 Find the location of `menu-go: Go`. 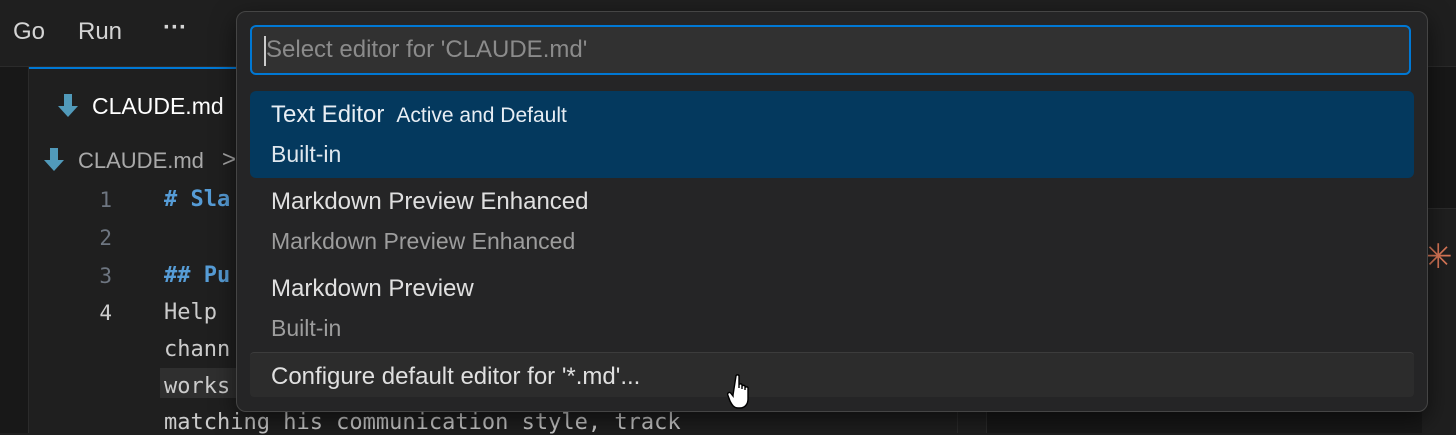

menu-go: Go is located at coordinates (29, 32).